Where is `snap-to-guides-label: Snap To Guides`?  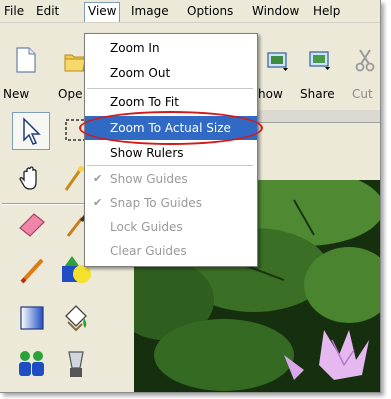
snap-to-guides-label: Snap To Guides is located at coordinates (156, 203).